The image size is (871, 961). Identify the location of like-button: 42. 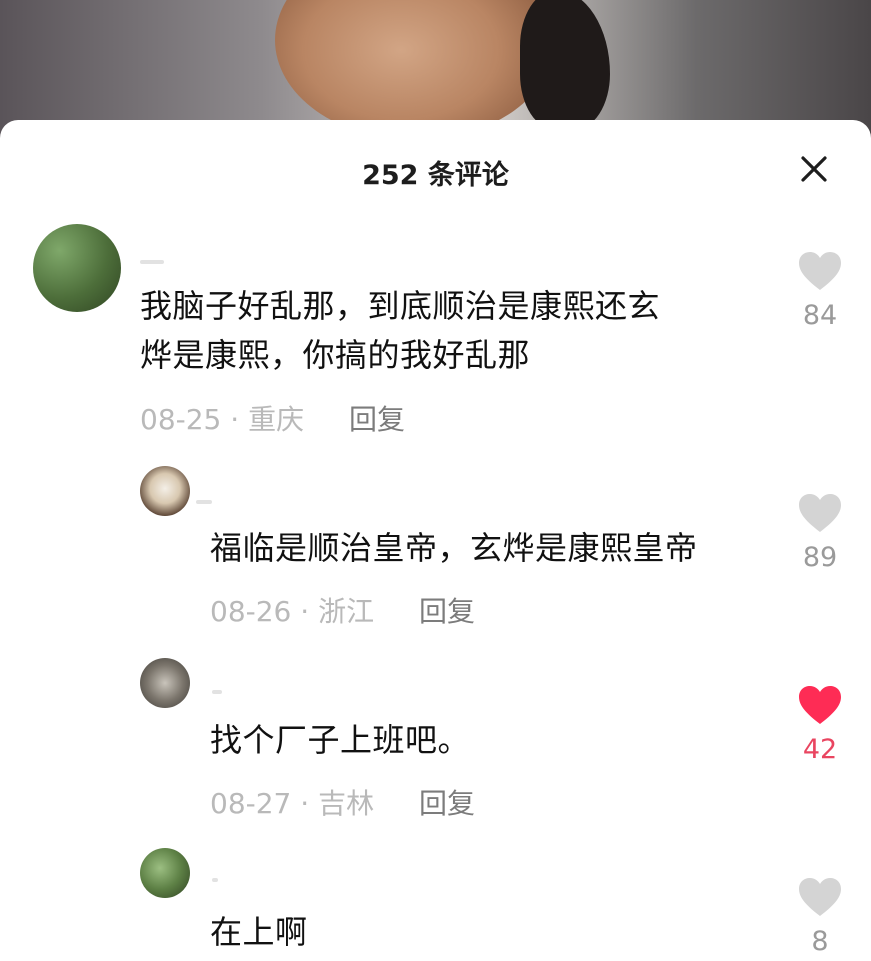
(820, 724).